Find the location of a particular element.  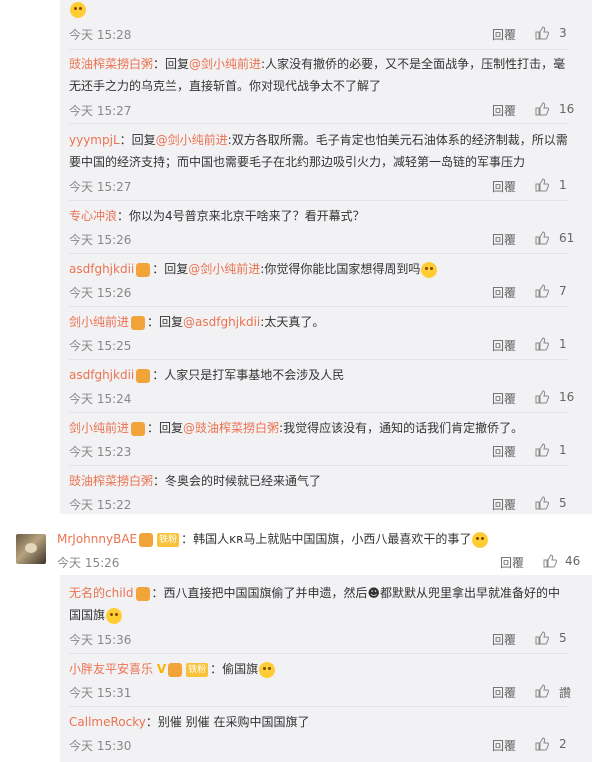

comment-user-link: MrJohnnyBAE is located at coordinates (97, 539).